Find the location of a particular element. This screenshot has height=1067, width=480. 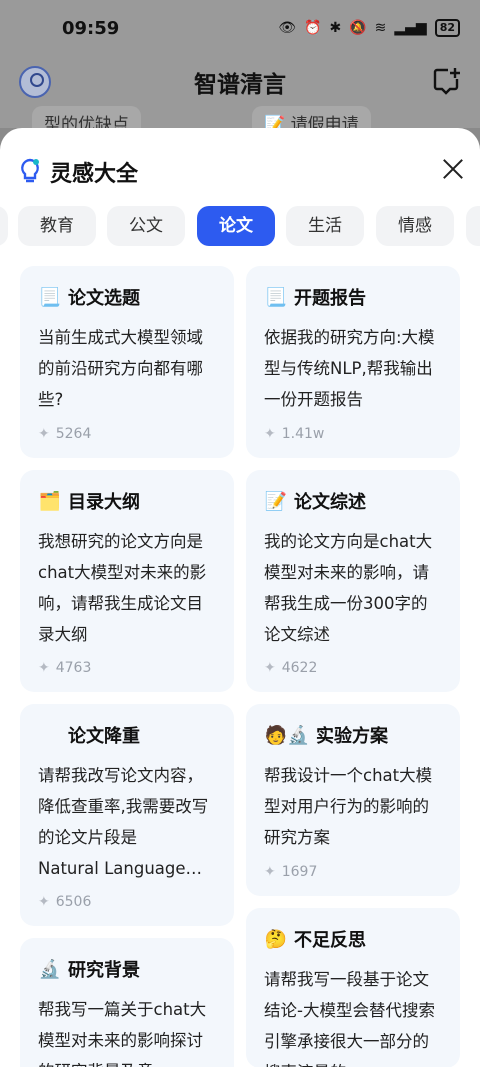

prompt-card: 📃 论文选题 当前生成式大模型领域的前沿研究方向都有哪些? ✦ 5264 is located at coordinates (127, 362).